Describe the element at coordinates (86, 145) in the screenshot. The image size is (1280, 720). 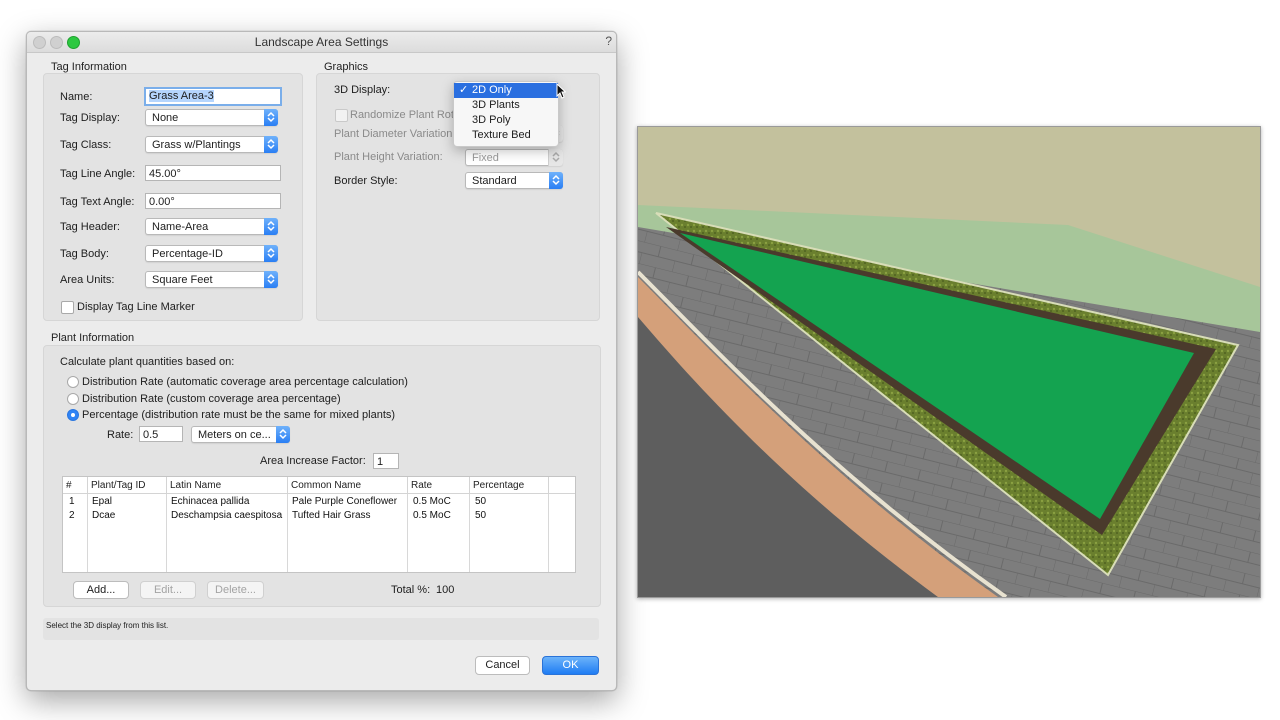
I see `tag-class-label: Tag Class:` at that location.